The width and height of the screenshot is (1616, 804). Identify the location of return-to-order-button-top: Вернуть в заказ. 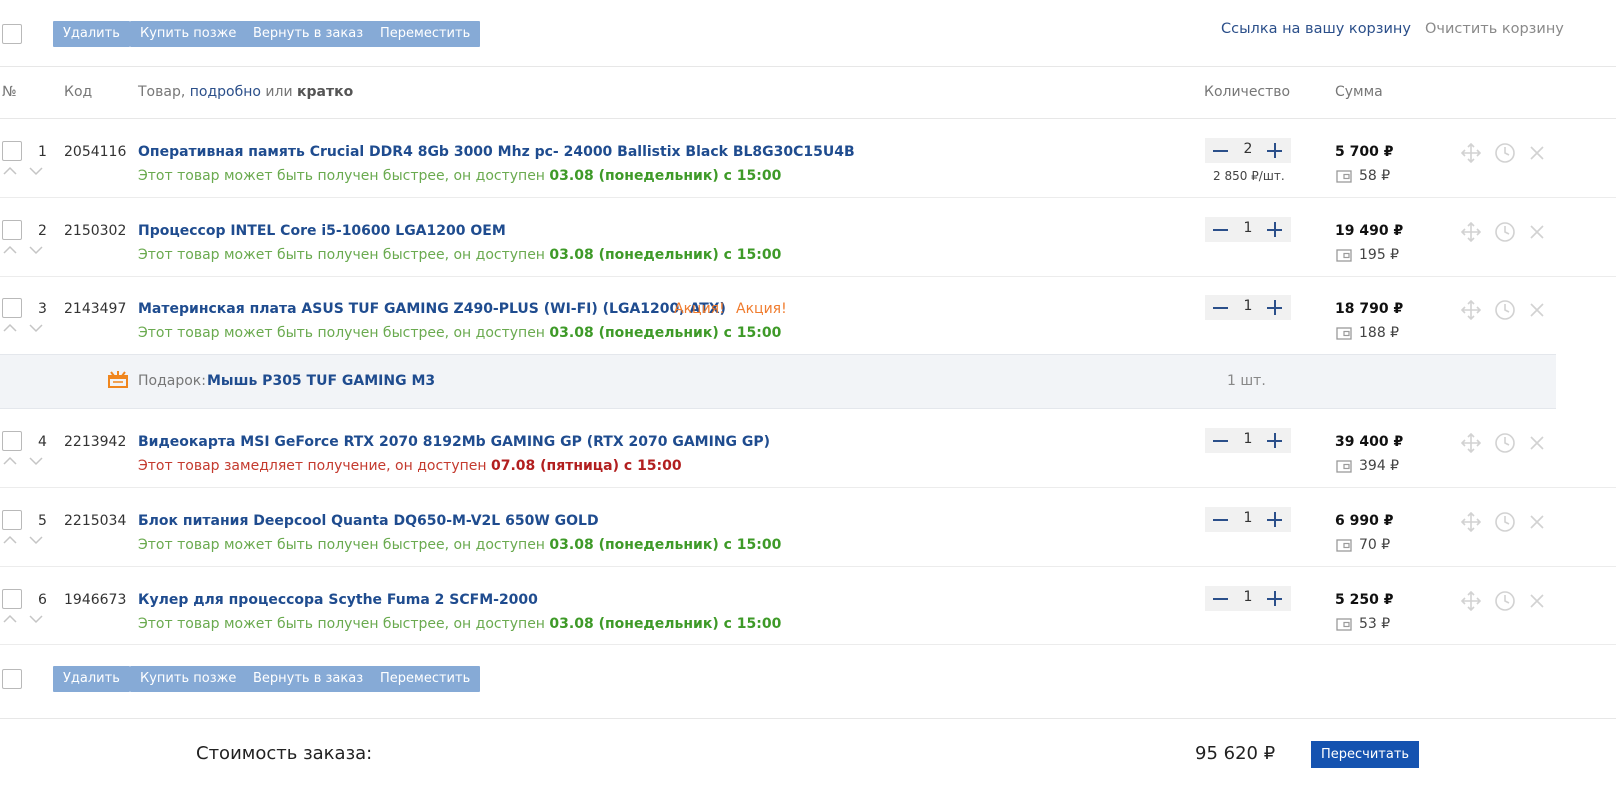
(308, 34).